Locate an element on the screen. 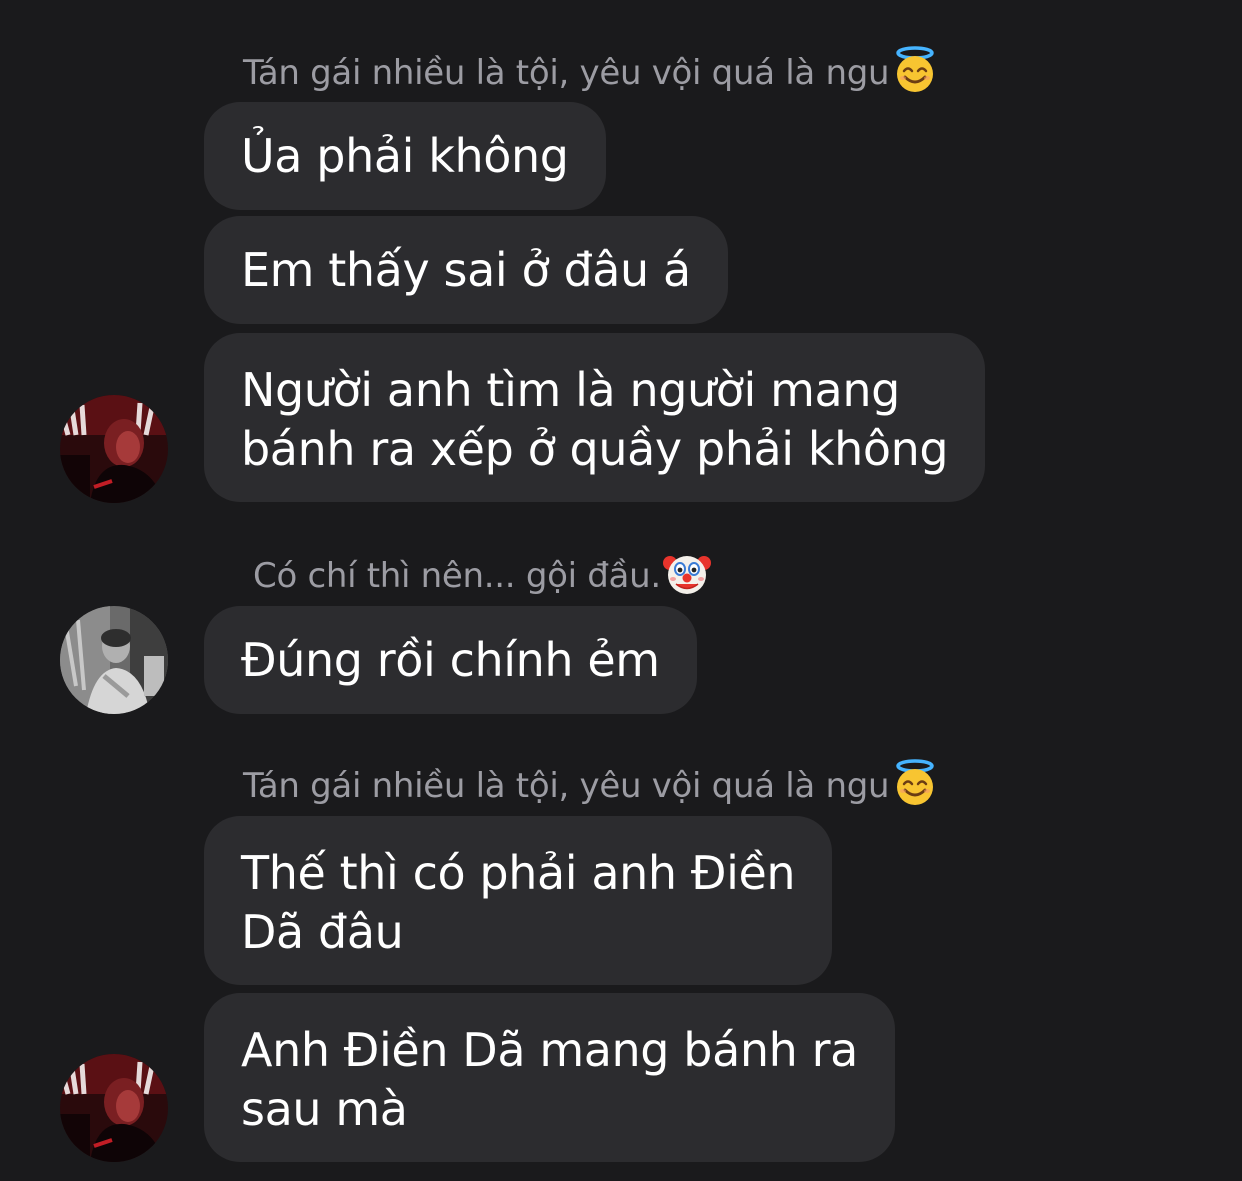 Image resolution: width=1242 pixels, height=1181 pixels. message-text-line-2: sau mà is located at coordinates (324, 1109).